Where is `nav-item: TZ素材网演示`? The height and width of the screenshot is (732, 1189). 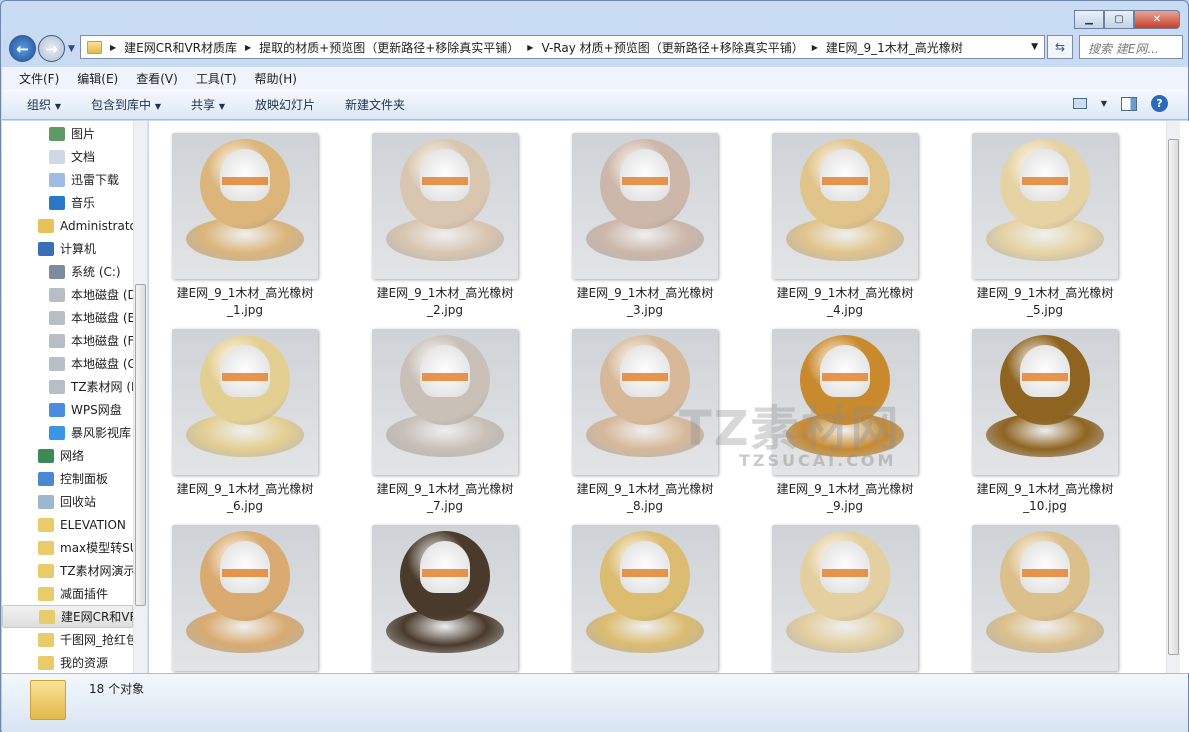 nav-item: TZ素材网演示 is located at coordinates (69, 570).